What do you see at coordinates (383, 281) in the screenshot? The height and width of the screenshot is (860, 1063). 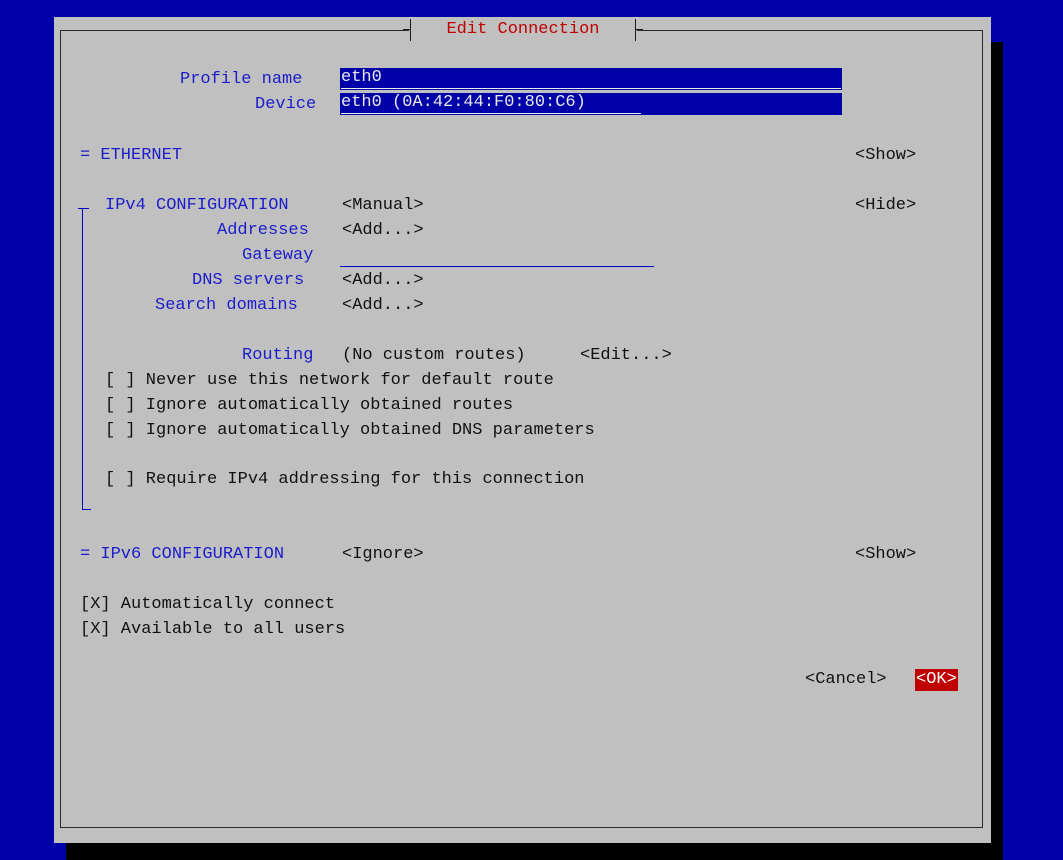 I see `dns-servers-add-button: <Add...>` at bounding box center [383, 281].